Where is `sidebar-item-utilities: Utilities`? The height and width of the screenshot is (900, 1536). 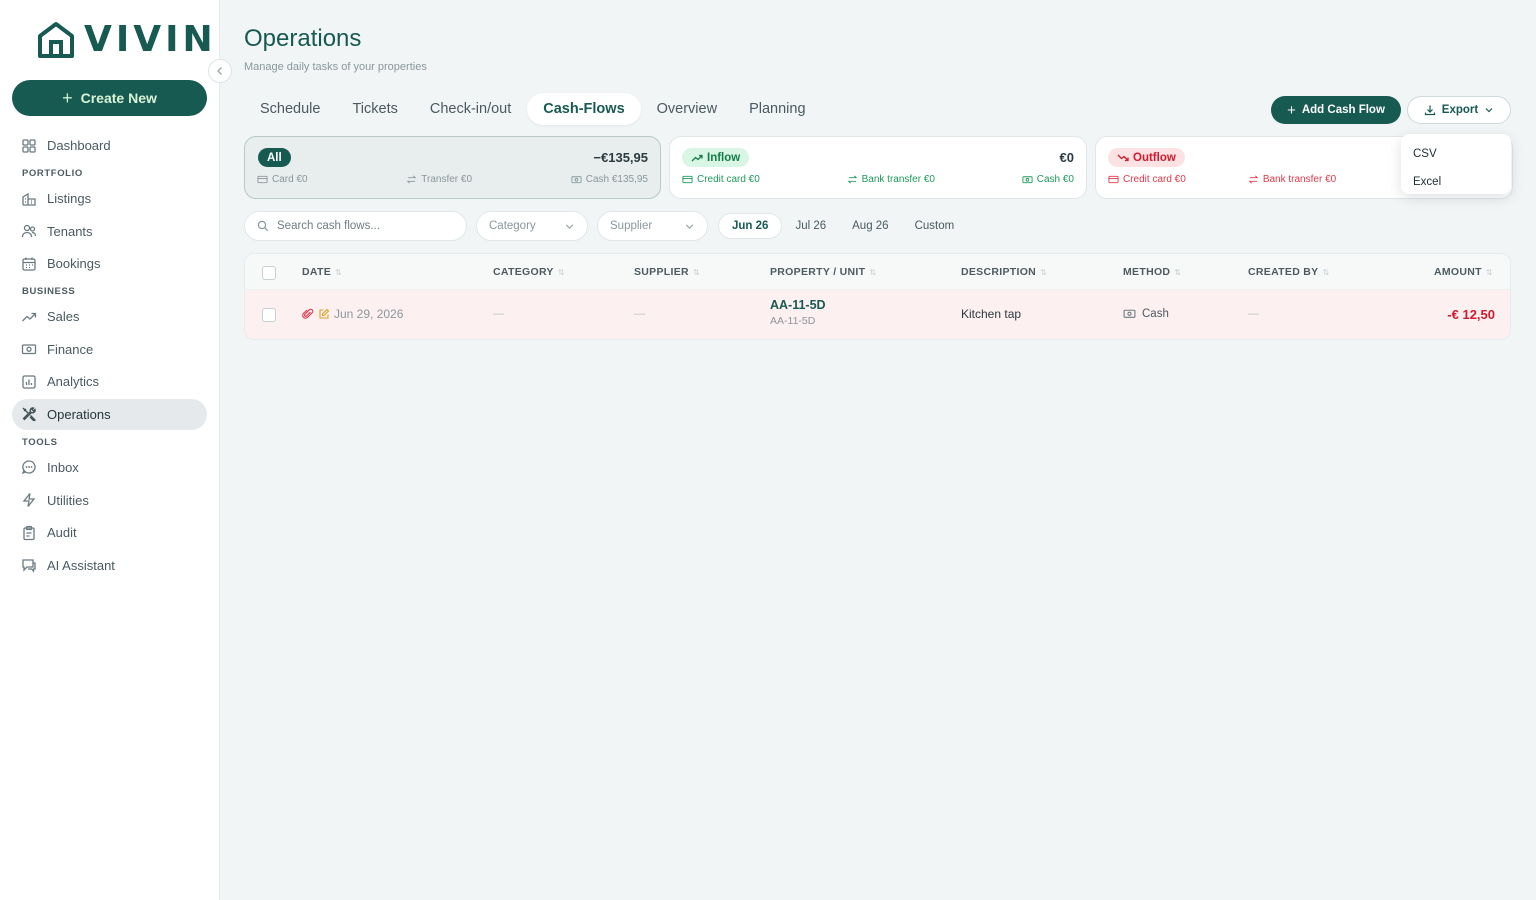
sidebar-item-utilities: Utilities is located at coordinates (109, 500).